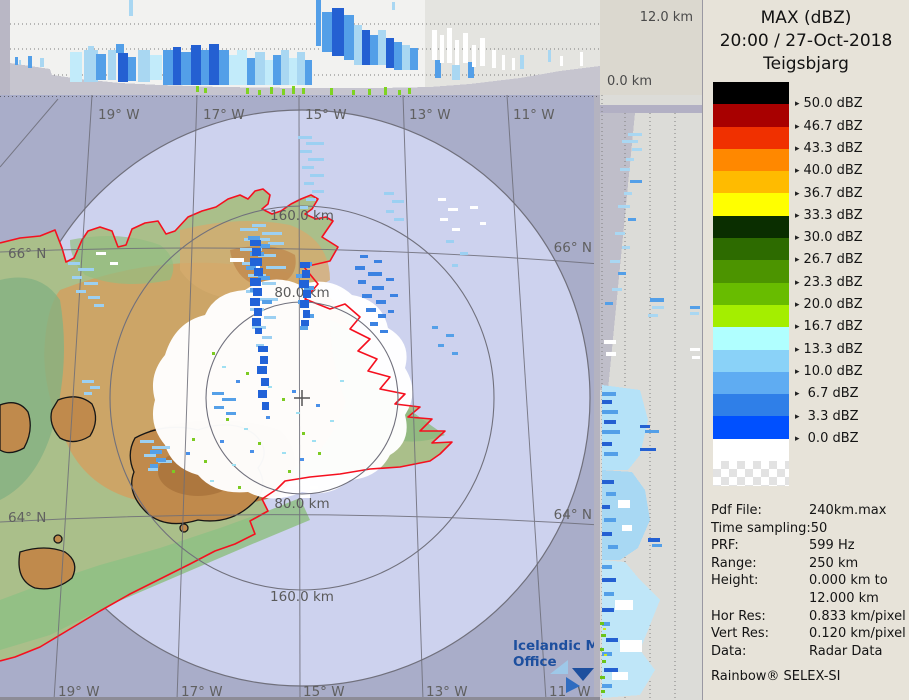 Image resolution: width=909 pixels, height=700 pixels. Describe the element at coordinates (301, 504) in the screenshot. I see `ring-label: 80.0 km` at that location.